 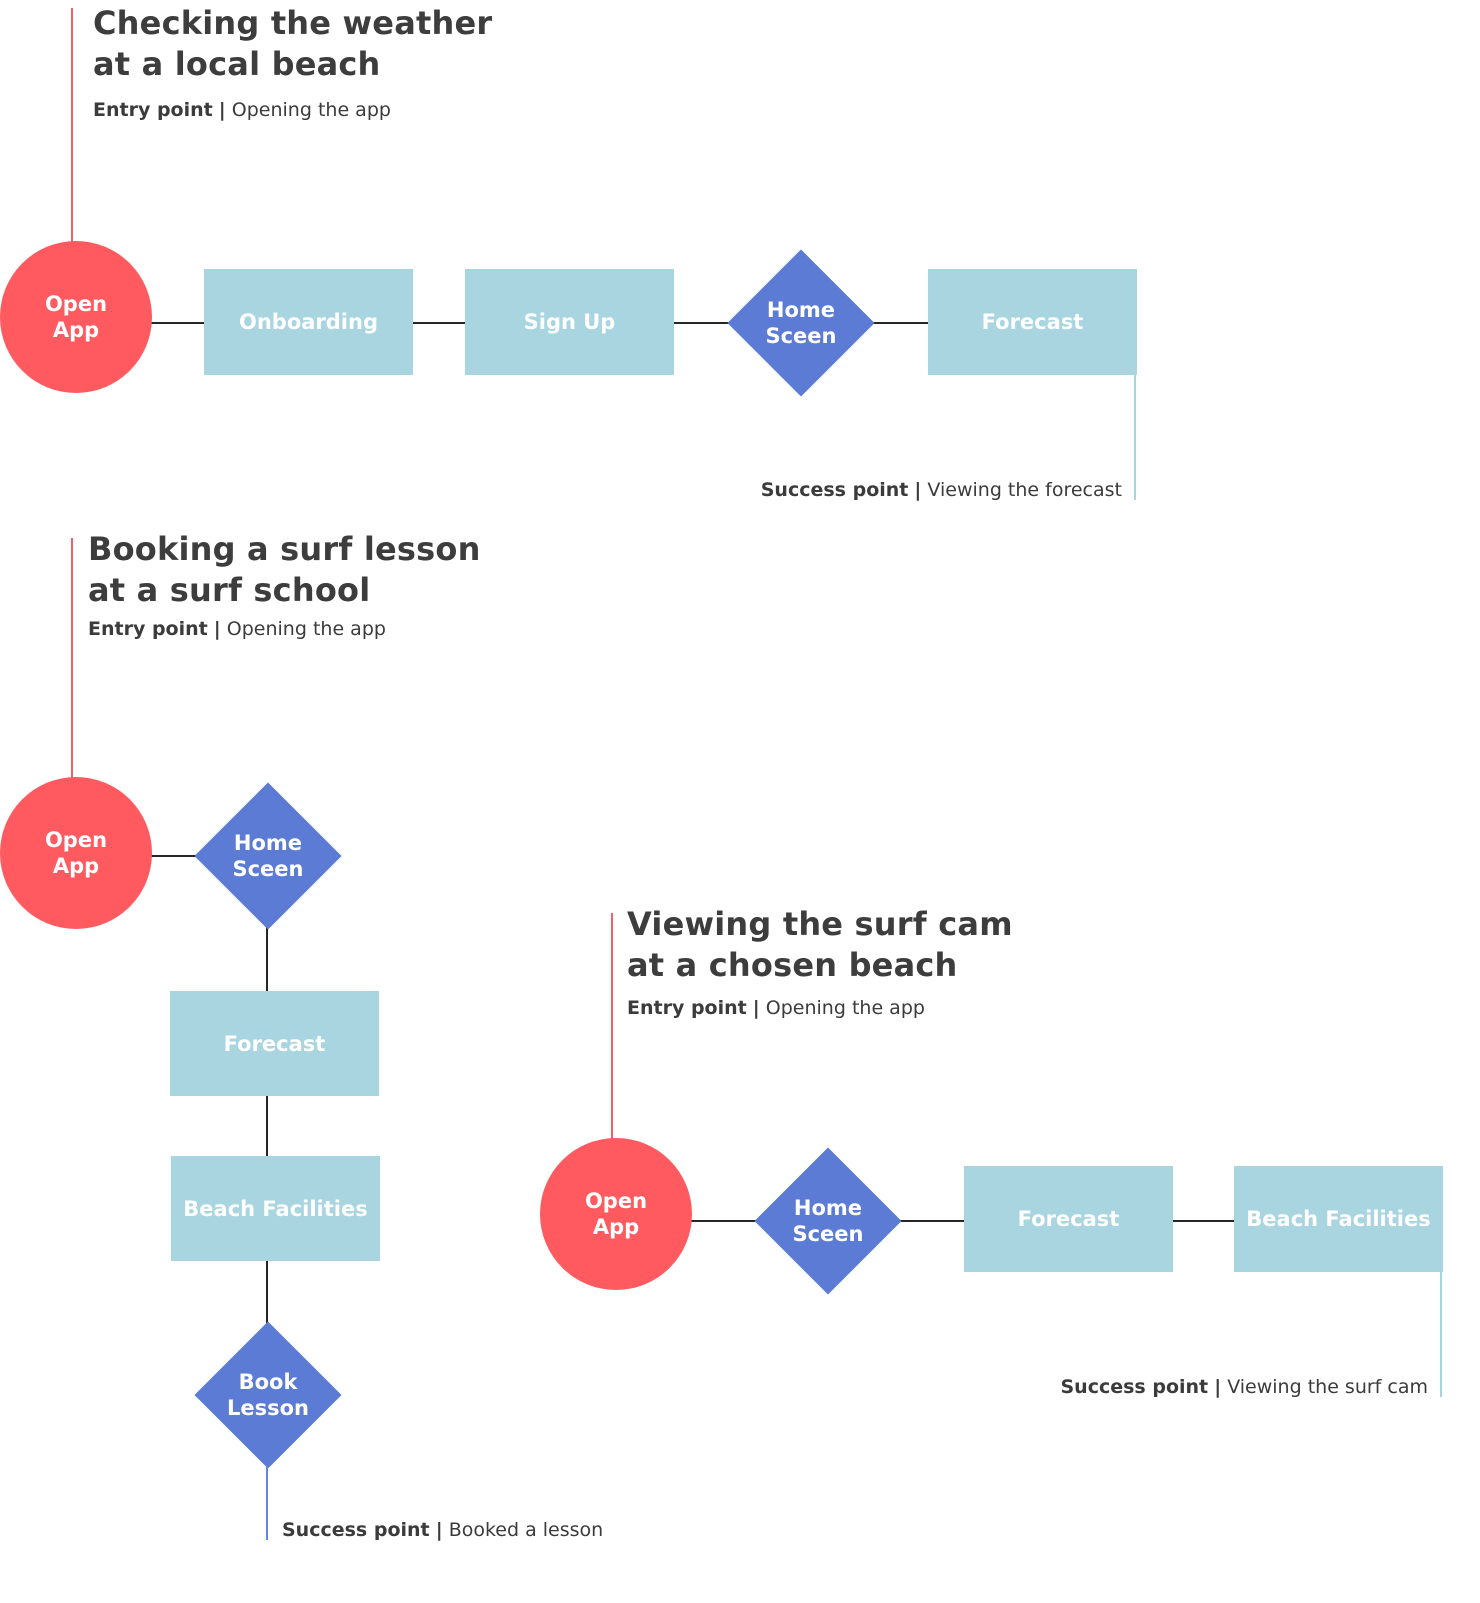 What do you see at coordinates (443, 1530) in the screenshot?
I see `success-point: Success point | Booked a lesson` at bounding box center [443, 1530].